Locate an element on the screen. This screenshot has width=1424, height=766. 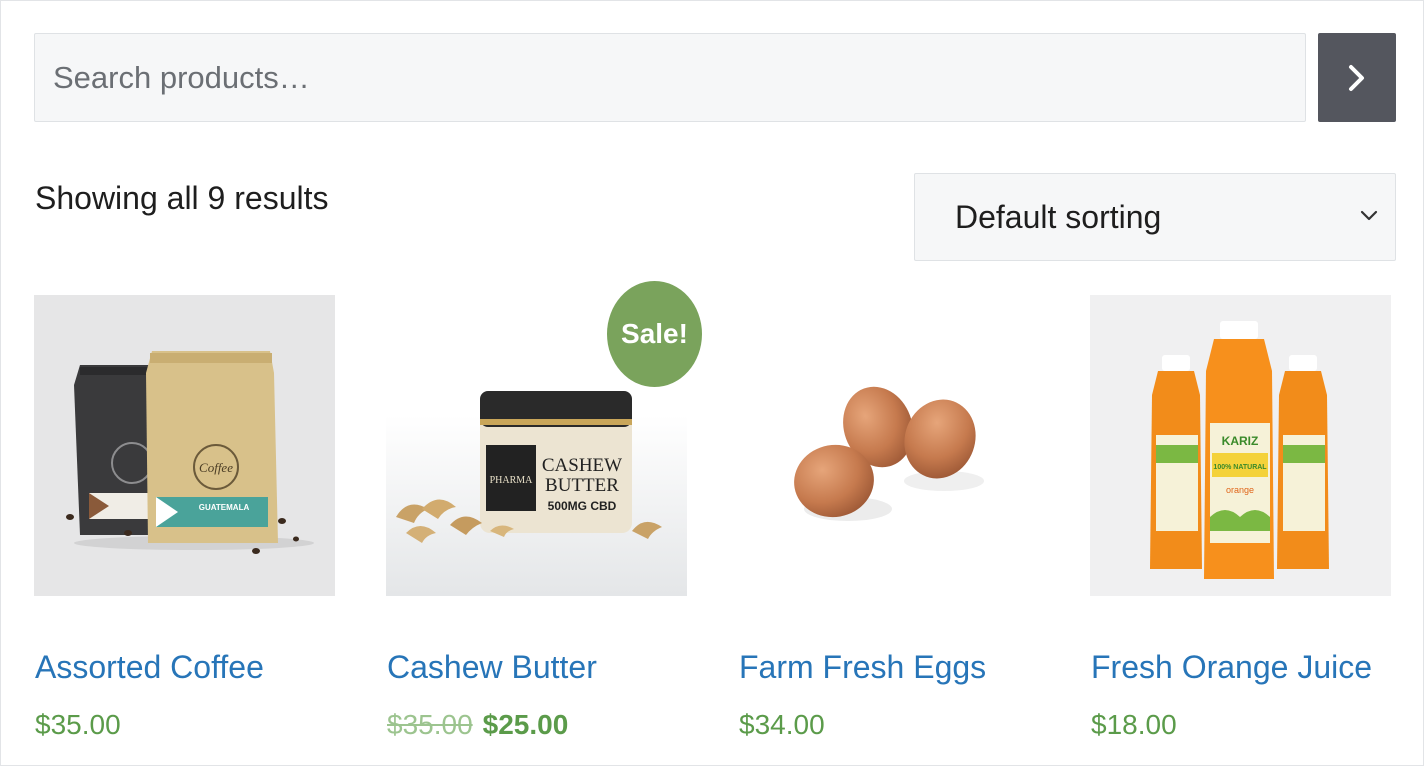
sorting-select: Default sorting is located at coordinates (1155, 217).